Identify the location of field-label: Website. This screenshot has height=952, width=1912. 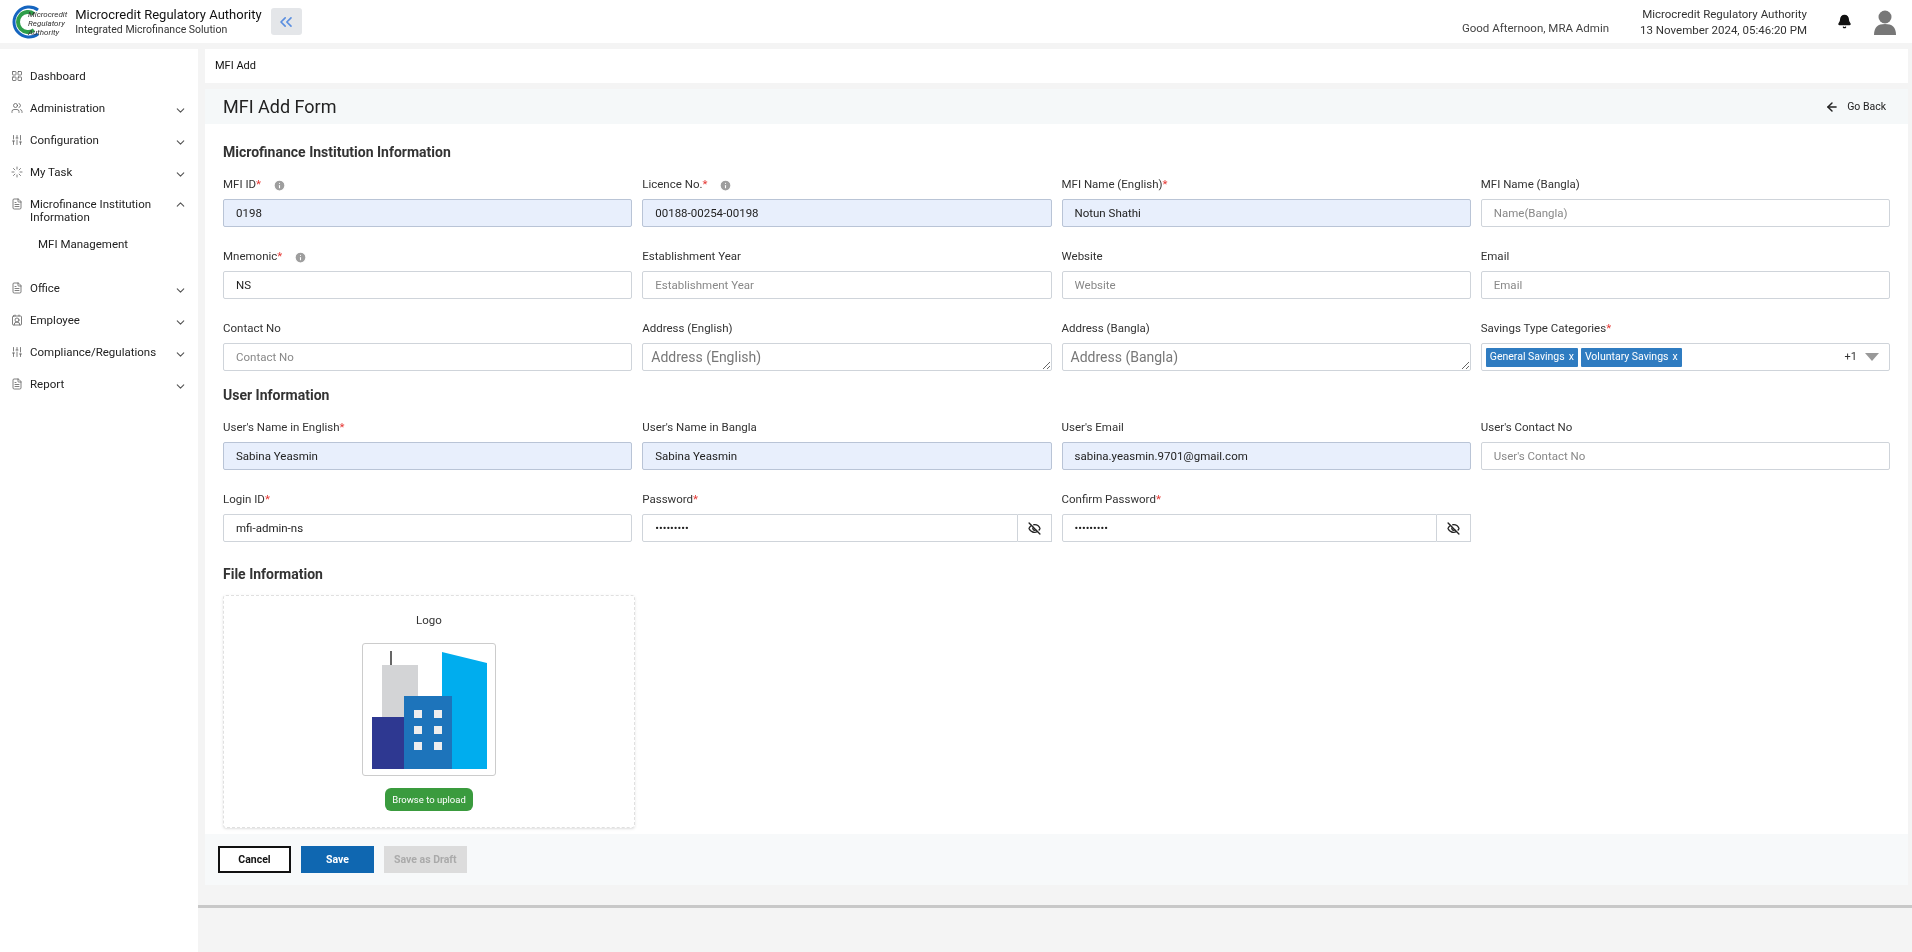
(1082, 257).